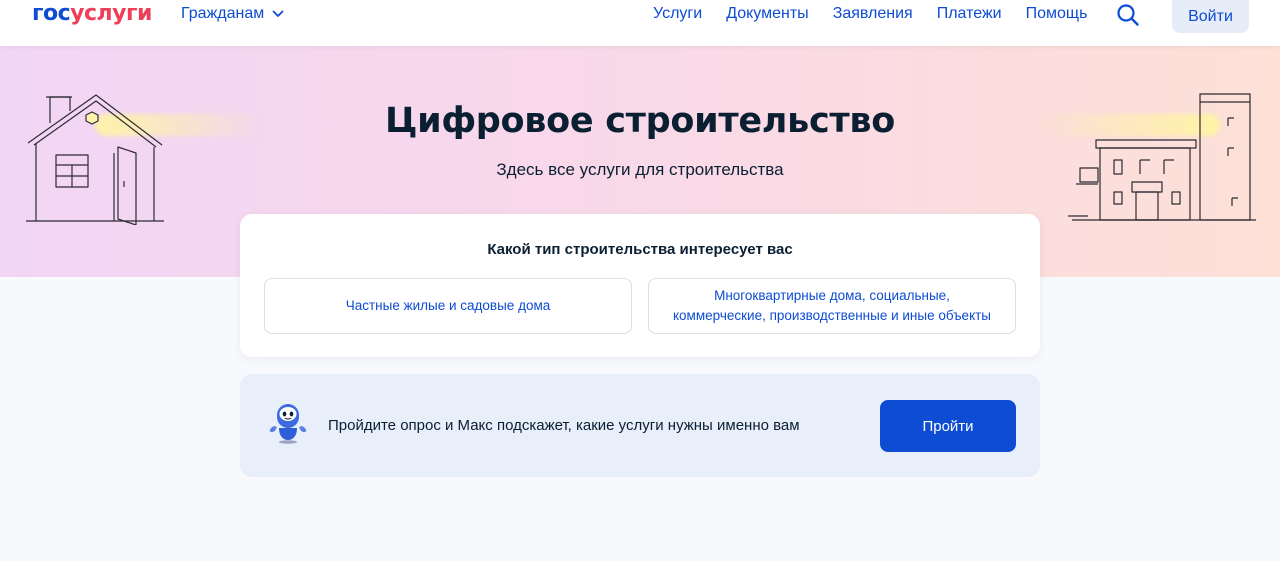 The image size is (1280, 561). I want to click on private-houses-button: Частные жилые и садовые дома, so click(448, 306).